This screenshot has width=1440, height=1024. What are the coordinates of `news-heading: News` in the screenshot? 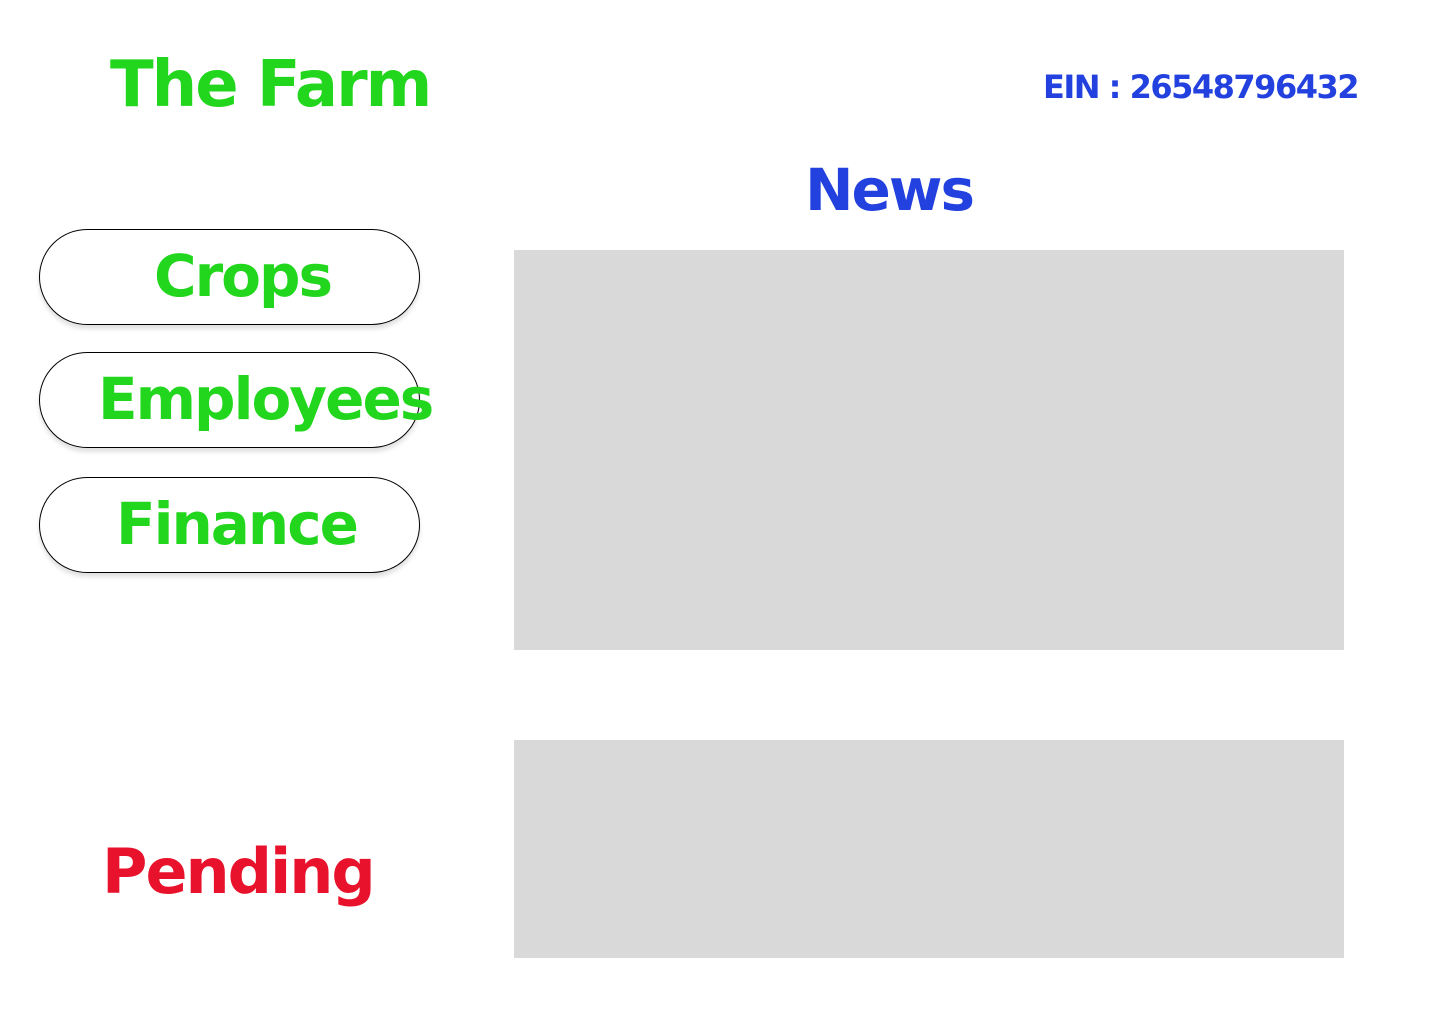 It's located at (890, 190).